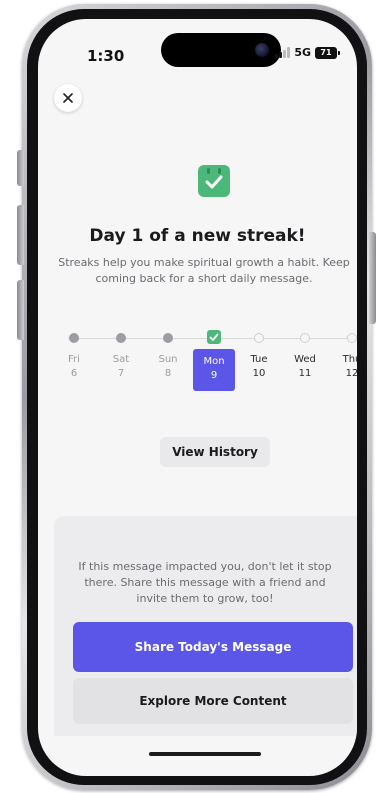 The image size is (379, 793). Describe the element at coordinates (74, 373) in the screenshot. I see `day-number: 6` at that location.